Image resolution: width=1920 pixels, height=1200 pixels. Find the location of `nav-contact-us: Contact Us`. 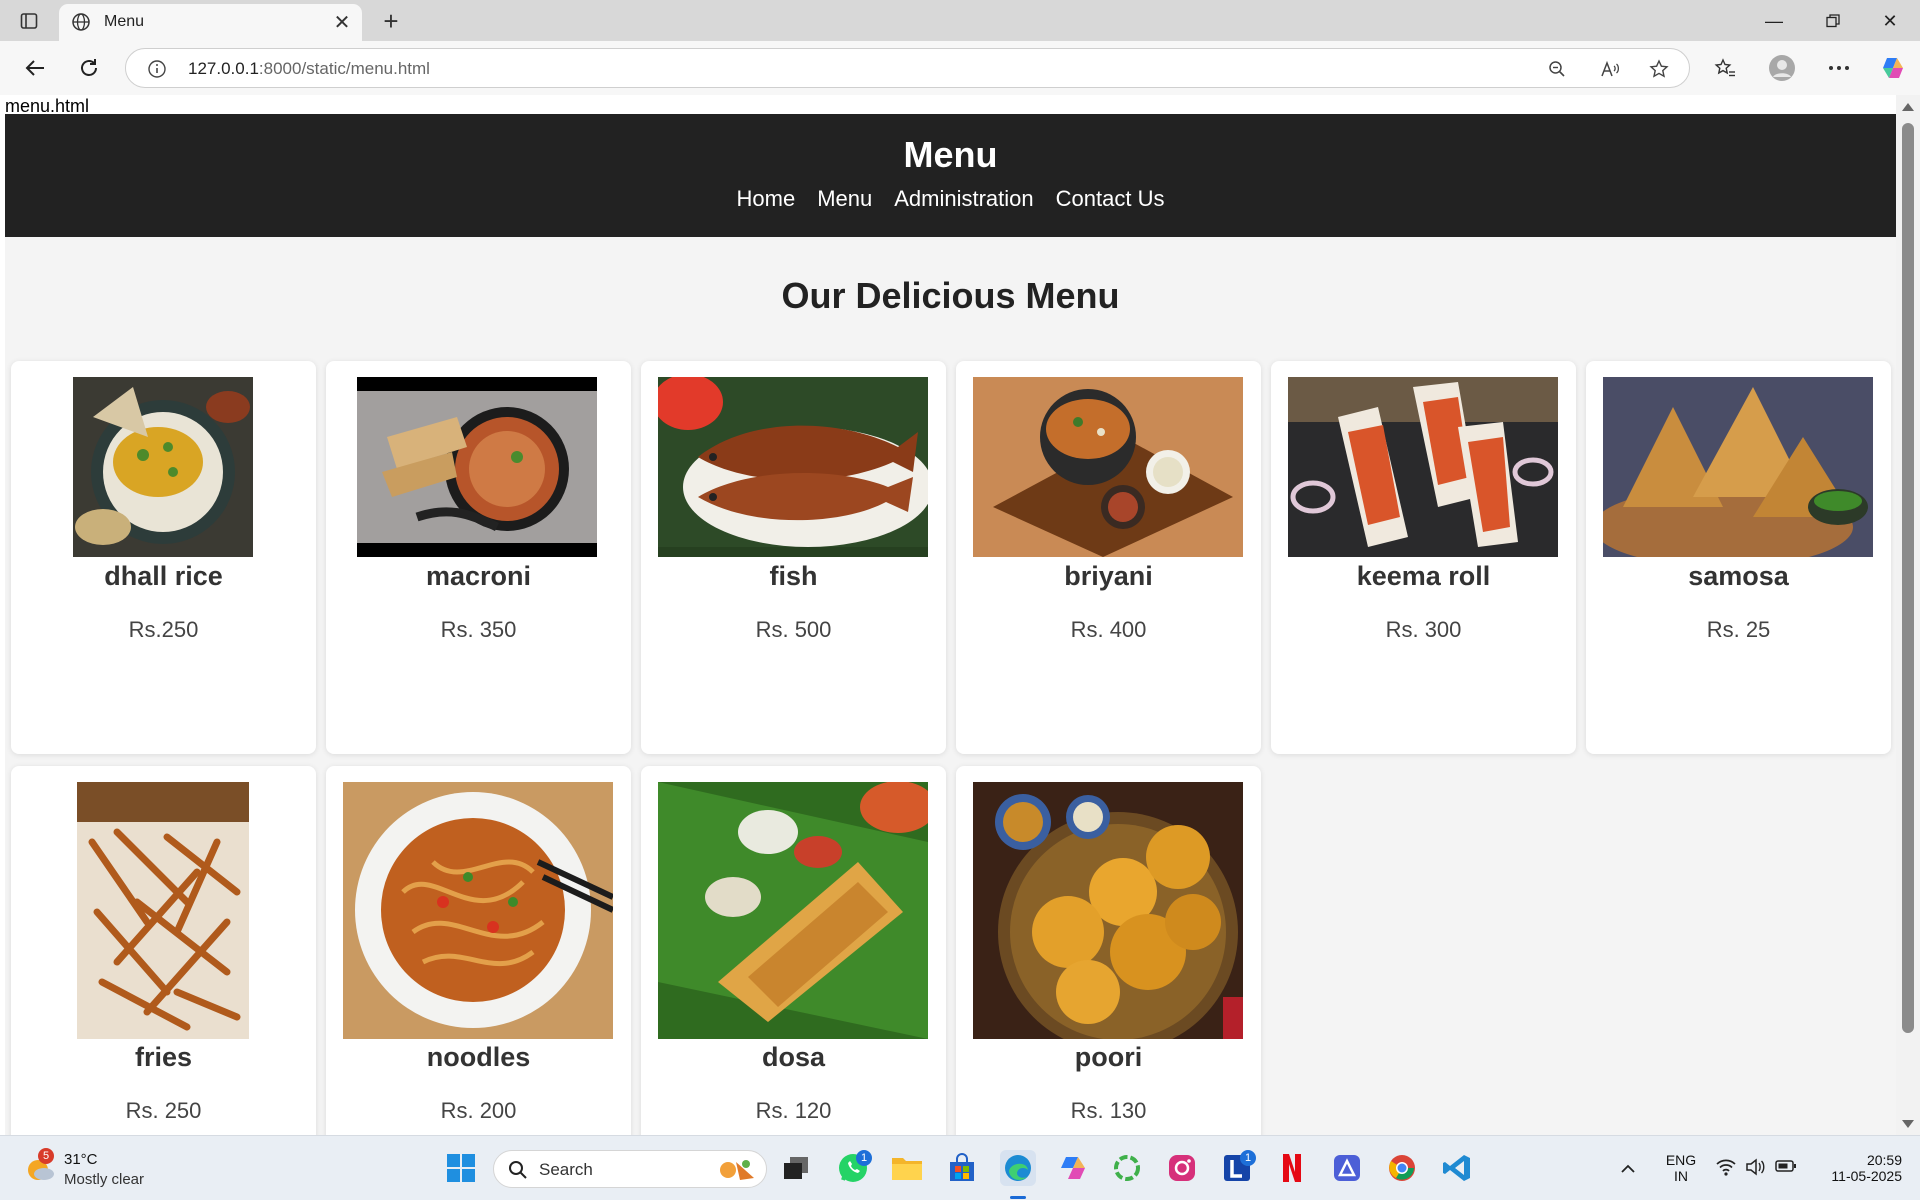

nav-contact-us: Contact Us is located at coordinates (1110, 199).